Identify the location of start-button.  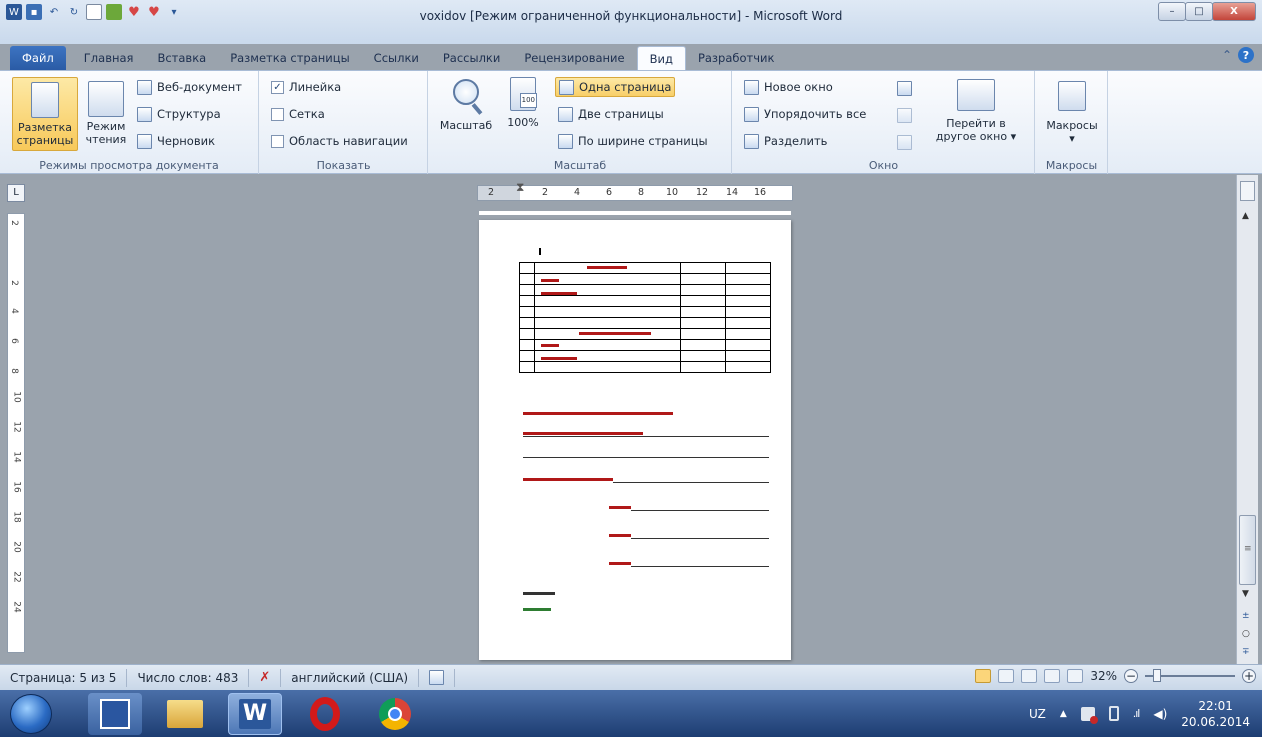
(31, 714).